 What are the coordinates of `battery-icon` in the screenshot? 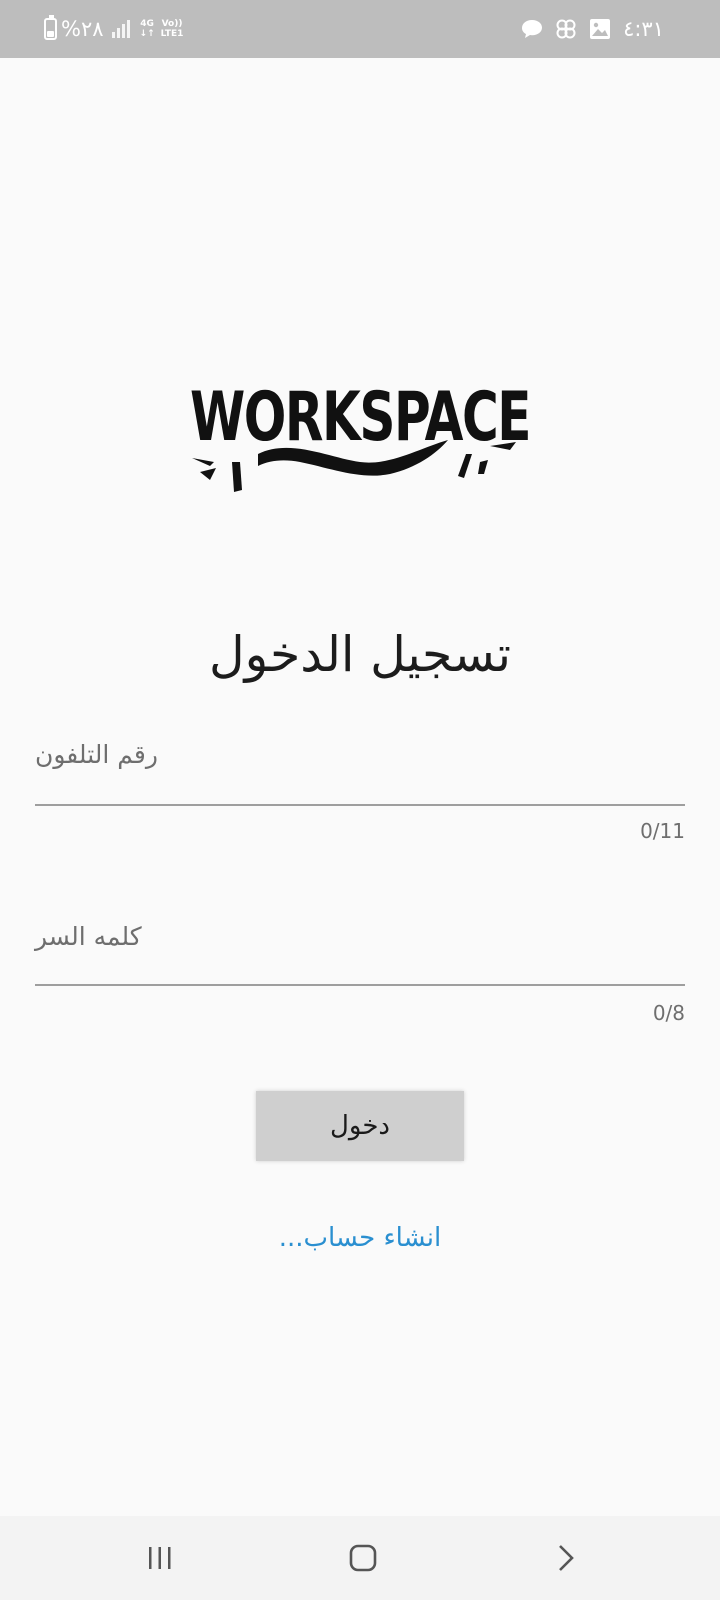 It's located at (50, 27).